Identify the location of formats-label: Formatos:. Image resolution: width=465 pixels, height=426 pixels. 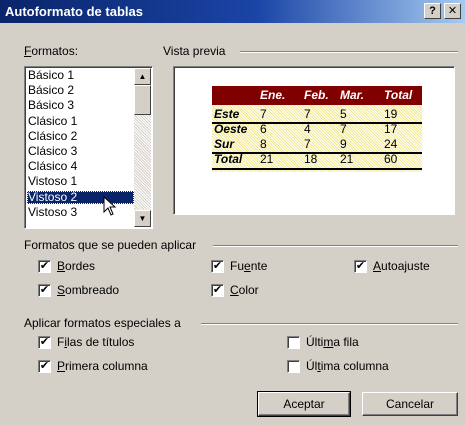
(51, 51).